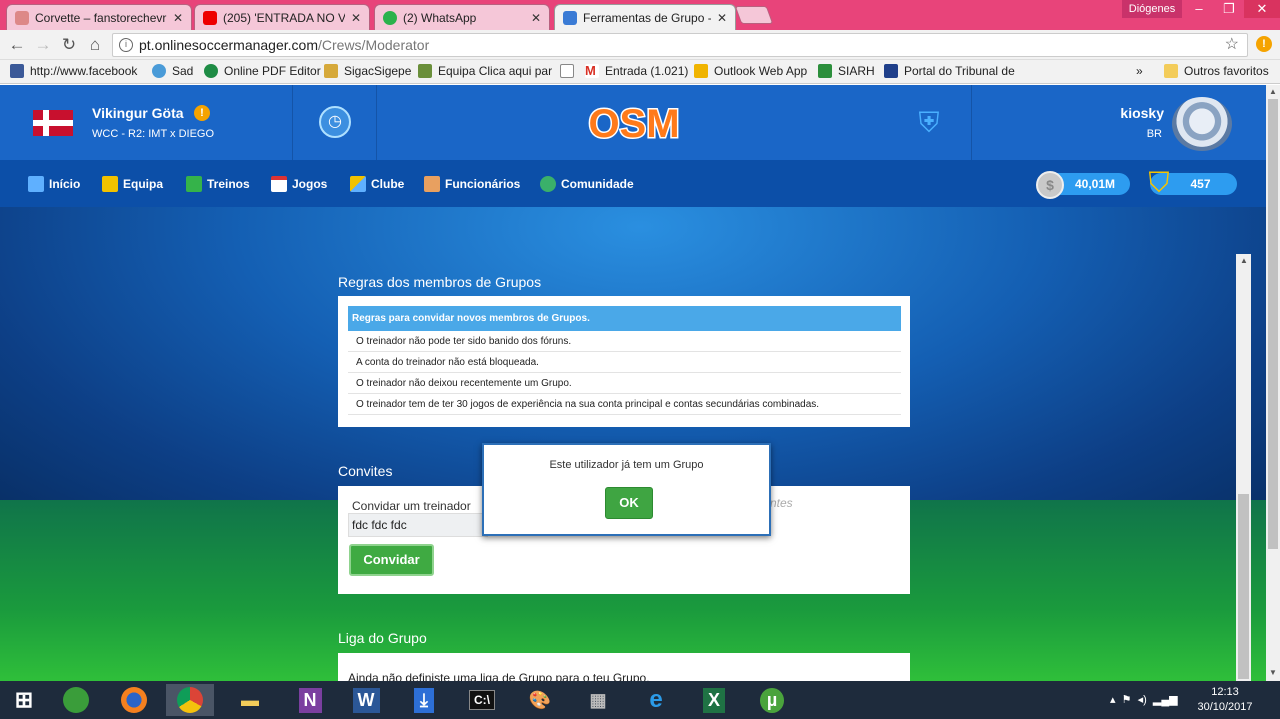 This screenshot has width=1280, height=719. What do you see at coordinates (754, 15) in the screenshot?
I see `new-tab-button` at bounding box center [754, 15].